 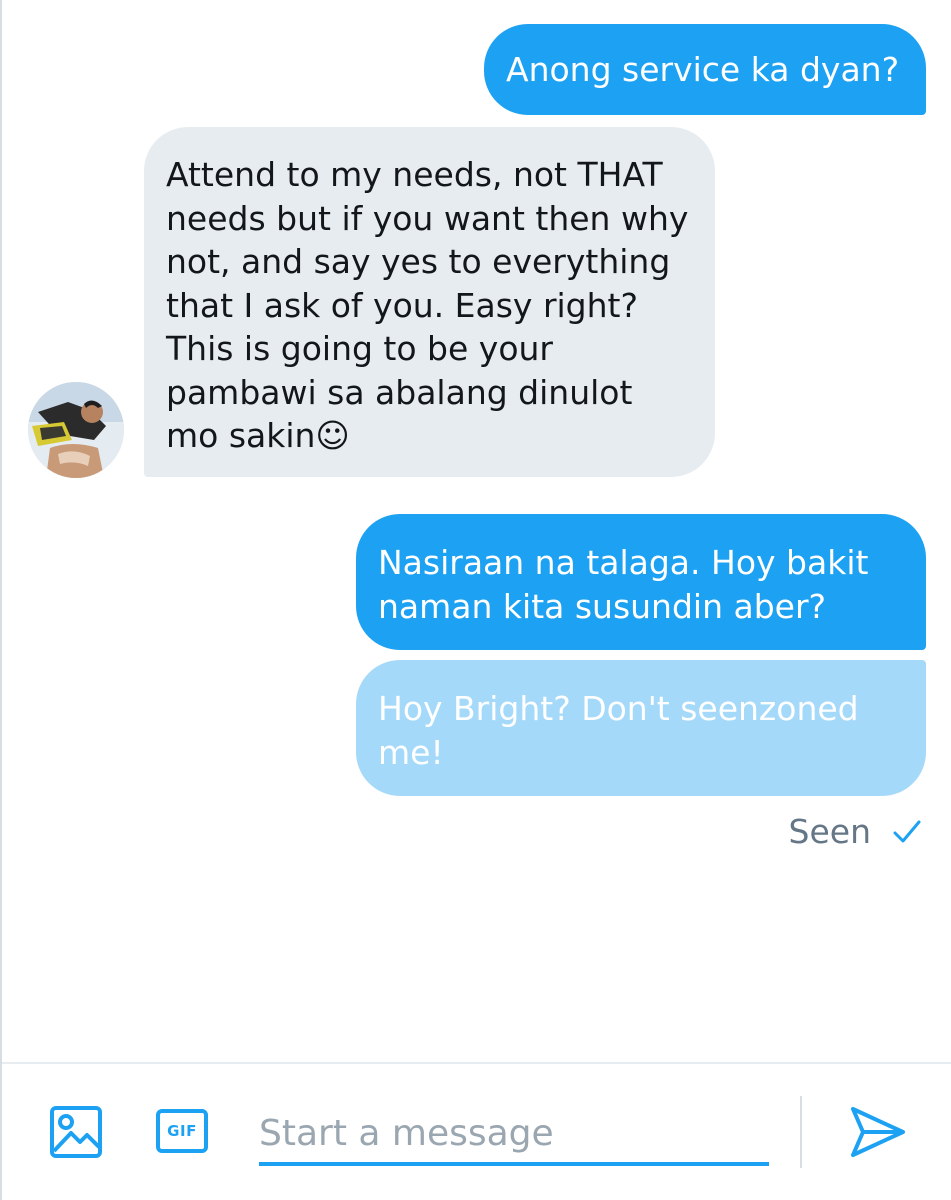 I want to click on message-text: This is going to be your, so click(x=359, y=348).